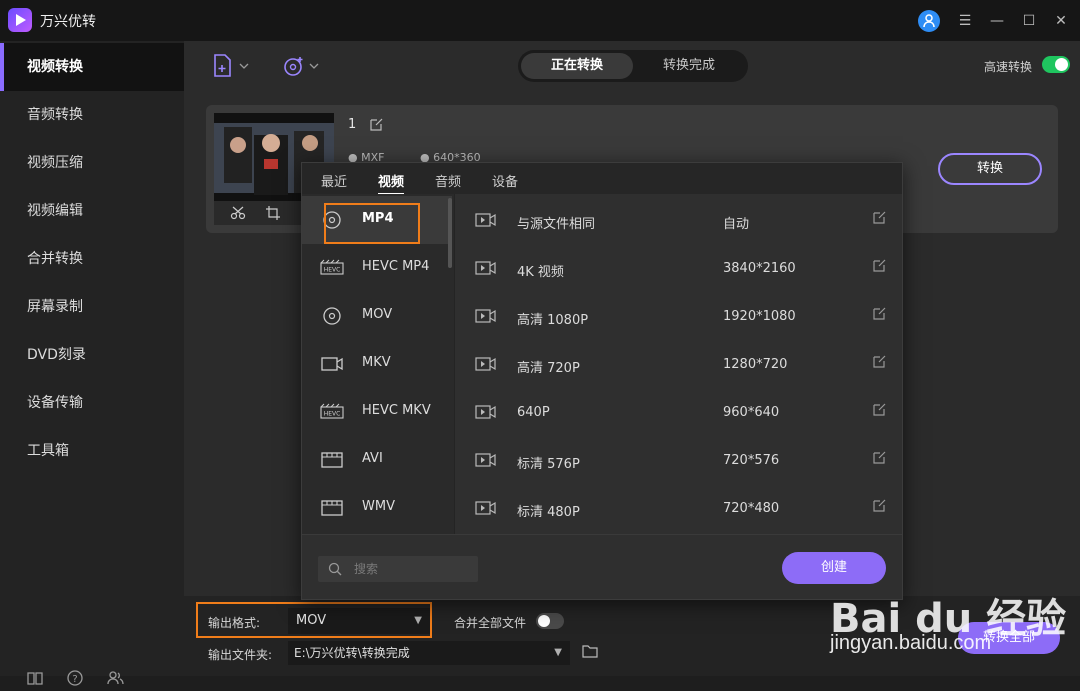 The width and height of the screenshot is (1080, 691). I want to click on create-preset-button: 创建, so click(834, 568).